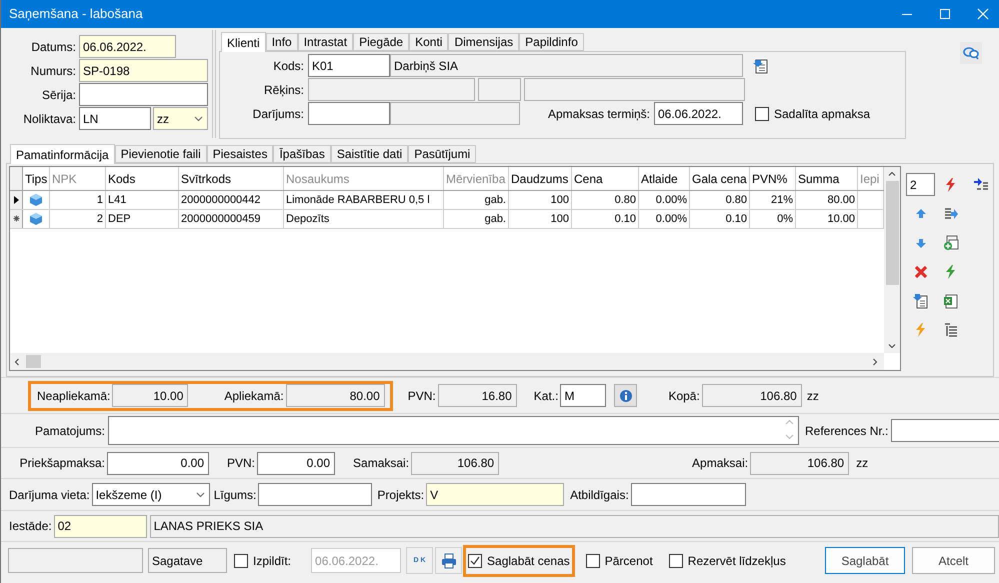  What do you see at coordinates (49, 119) in the screenshot?
I see `field-label: Noliktava:` at bounding box center [49, 119].